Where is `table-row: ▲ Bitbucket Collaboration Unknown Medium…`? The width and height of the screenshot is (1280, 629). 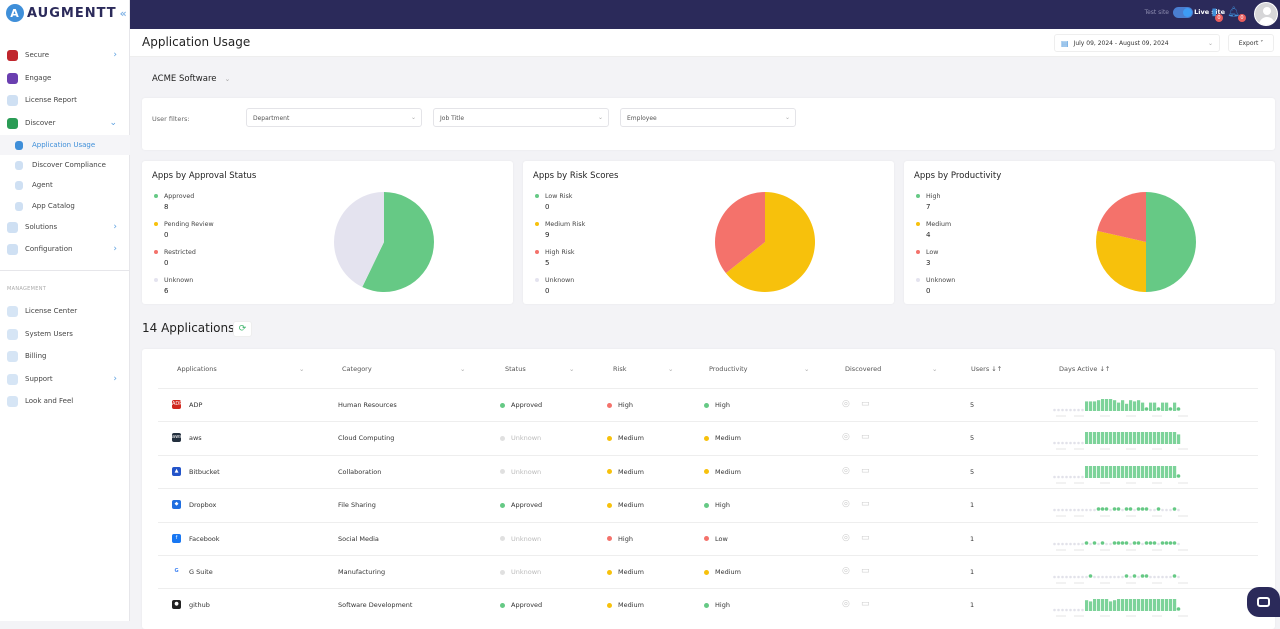 table-row: ▲ Bitbucket Collaboration Unknown Medium… is located at coordinates (708, 471).